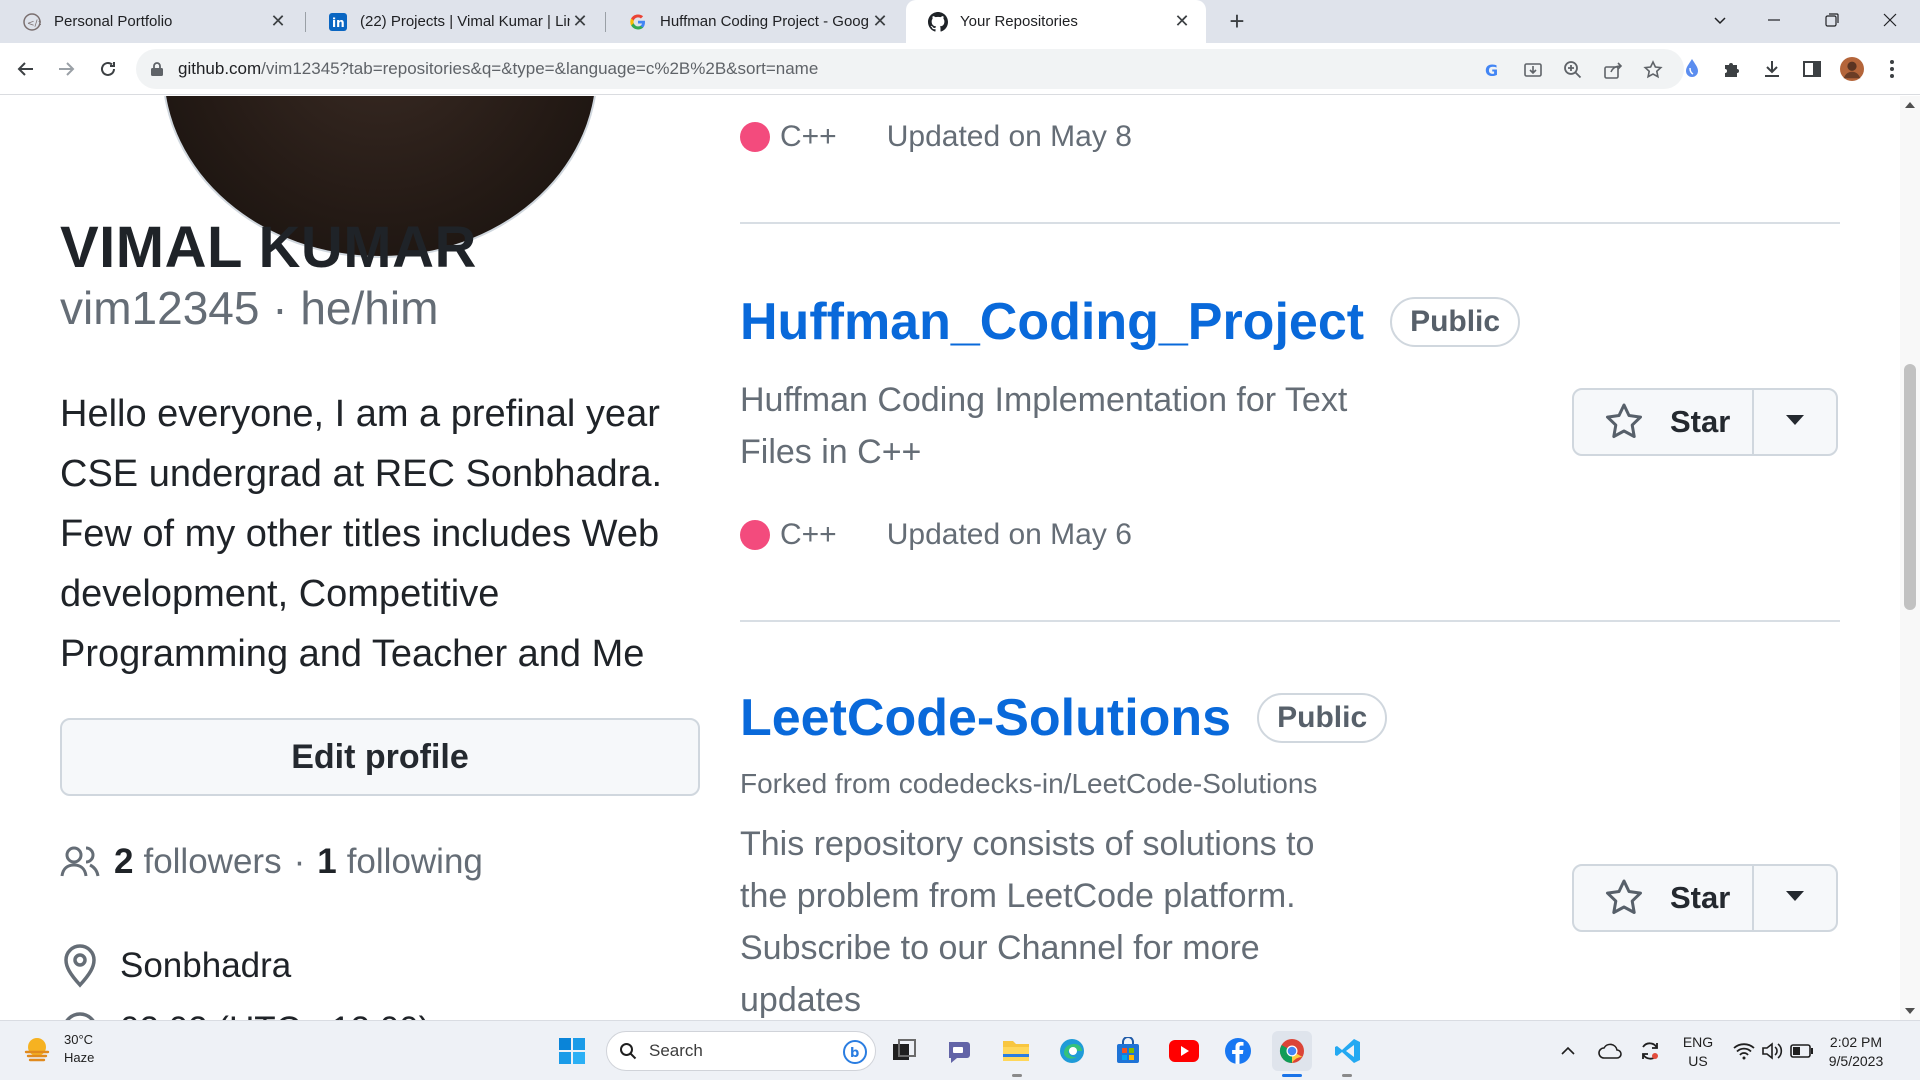 The height and width of the screenshot is (1080, 1920). What do you see at coordinates (855, 1052) in the screenshot?
I see `bing-icon: b` at bounding box center [855, 1052].